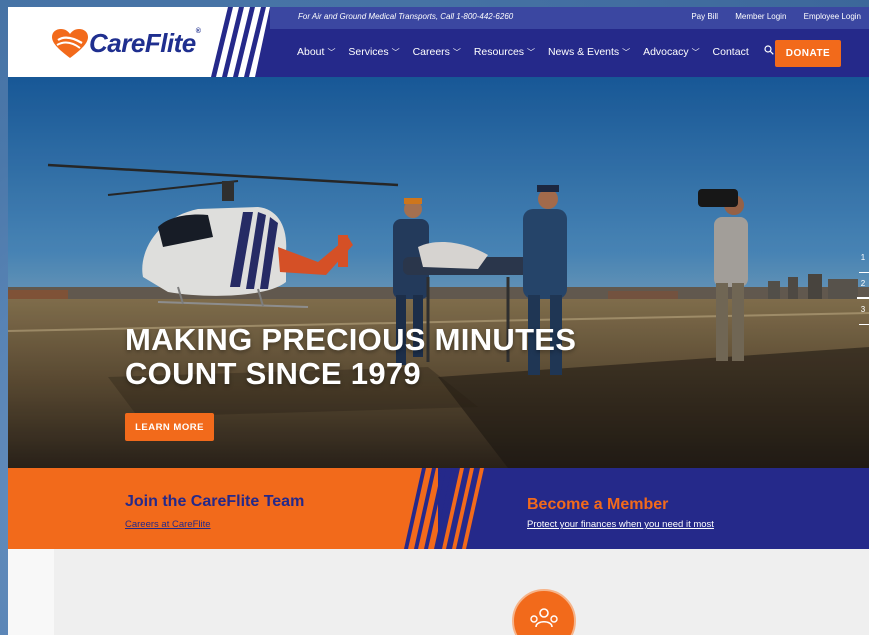  Describe the element at coordinates (444, 508) in the screenshot. I see `promo-stripes-decoration` at that location.